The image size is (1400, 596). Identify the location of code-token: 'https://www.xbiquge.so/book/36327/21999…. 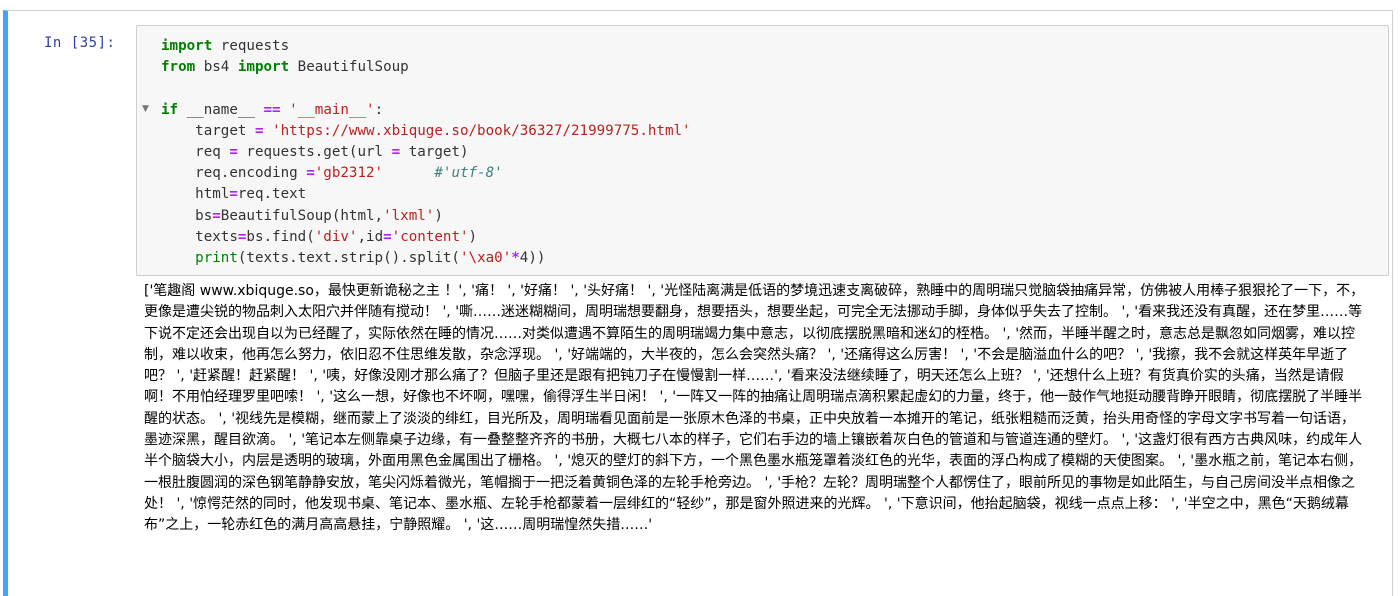
(481, 130).